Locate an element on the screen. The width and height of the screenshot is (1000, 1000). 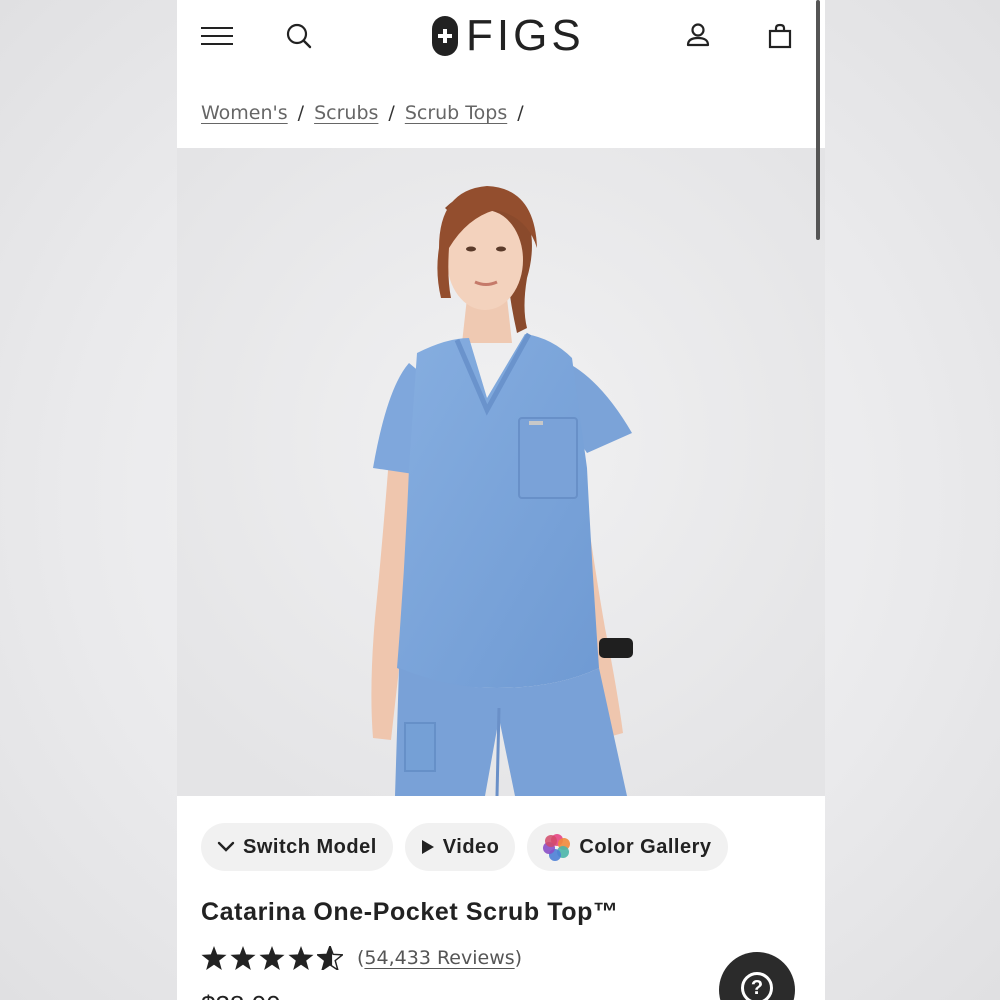
product-title: Catarina One-Pocket Scrub Top™ is located at coordinates (410, 912).